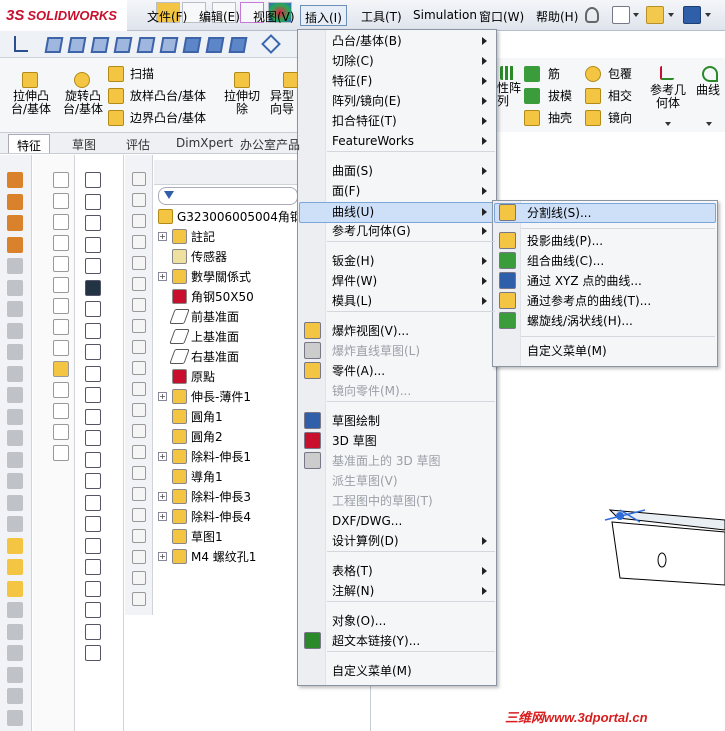 The width and height of the screenshot is (725, 731). I want to click on mirror-button: 镜向, so click(620, 118).